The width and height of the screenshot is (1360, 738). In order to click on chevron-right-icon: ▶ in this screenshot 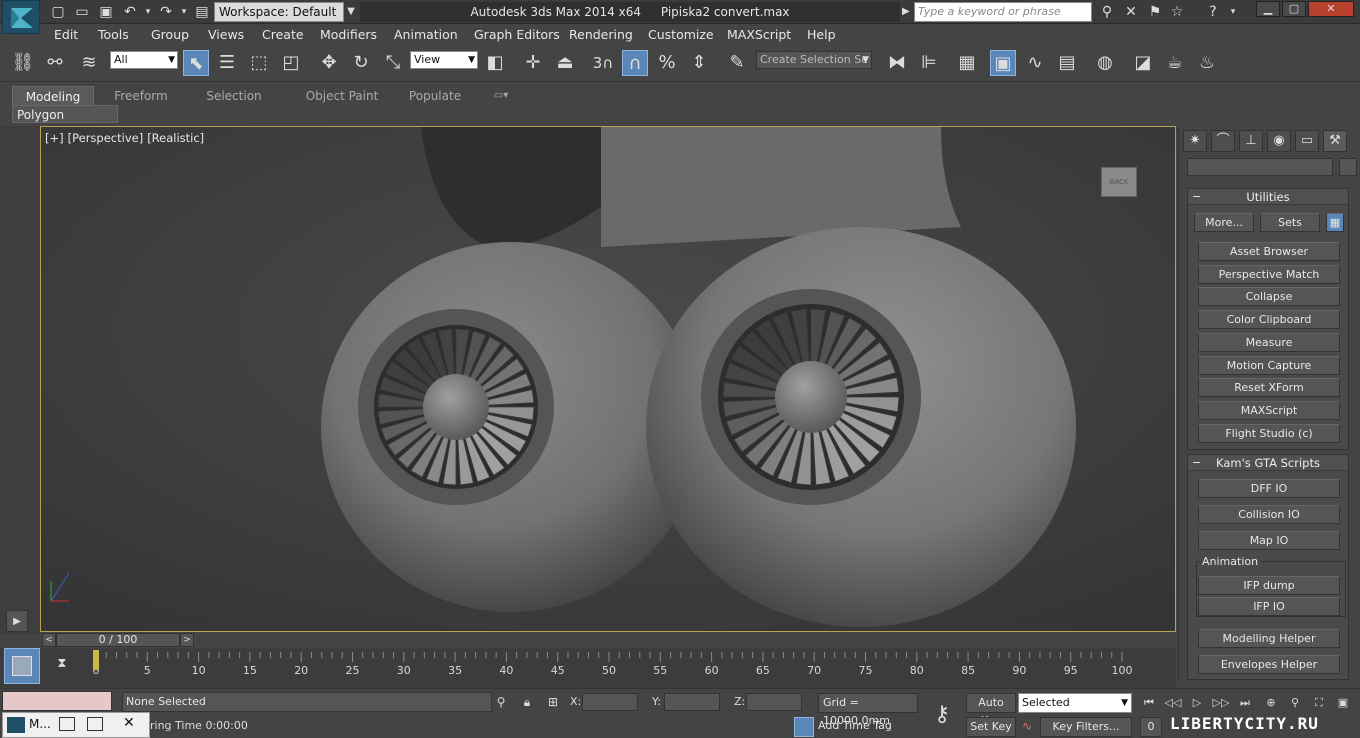, I will do `click(908, 12)`.